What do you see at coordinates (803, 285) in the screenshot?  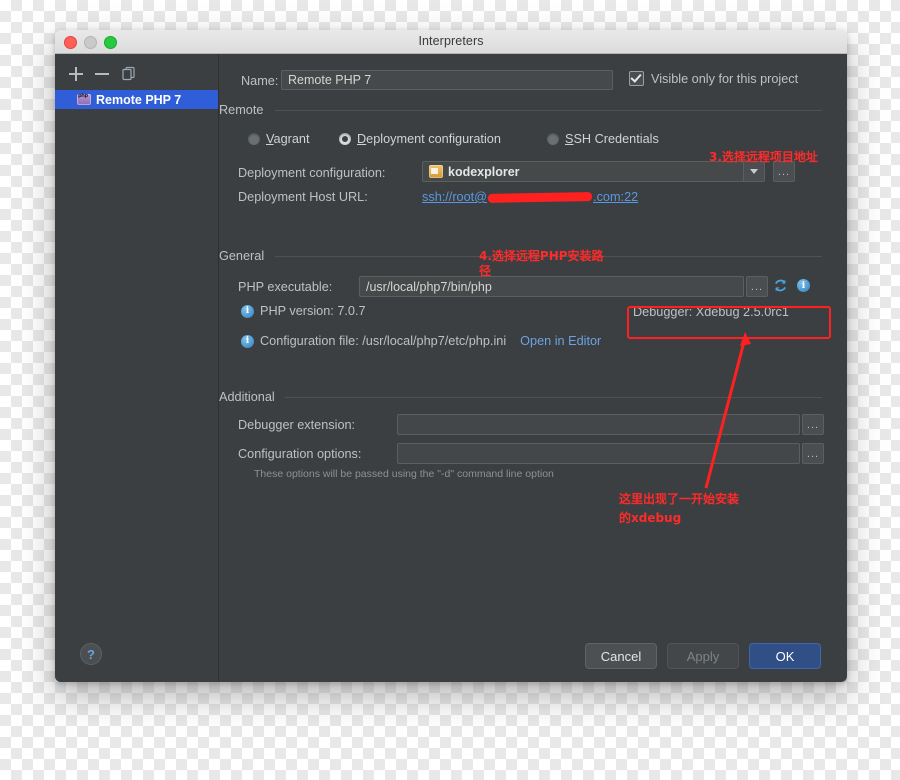 I see `php-executable-info-icon: i` at bounding box center [803, 285].